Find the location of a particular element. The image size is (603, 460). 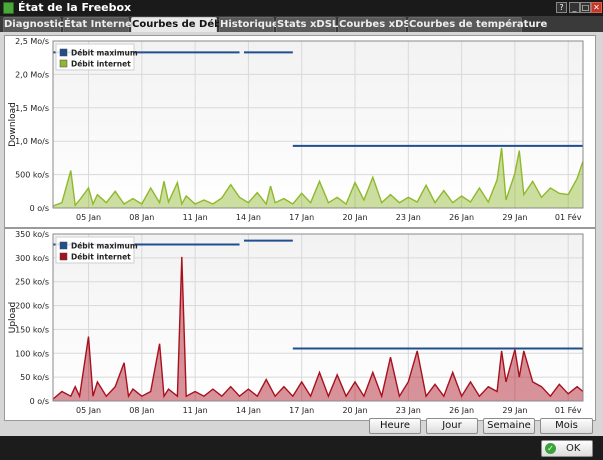

help-button: ? is located at coordinates (561, 7).